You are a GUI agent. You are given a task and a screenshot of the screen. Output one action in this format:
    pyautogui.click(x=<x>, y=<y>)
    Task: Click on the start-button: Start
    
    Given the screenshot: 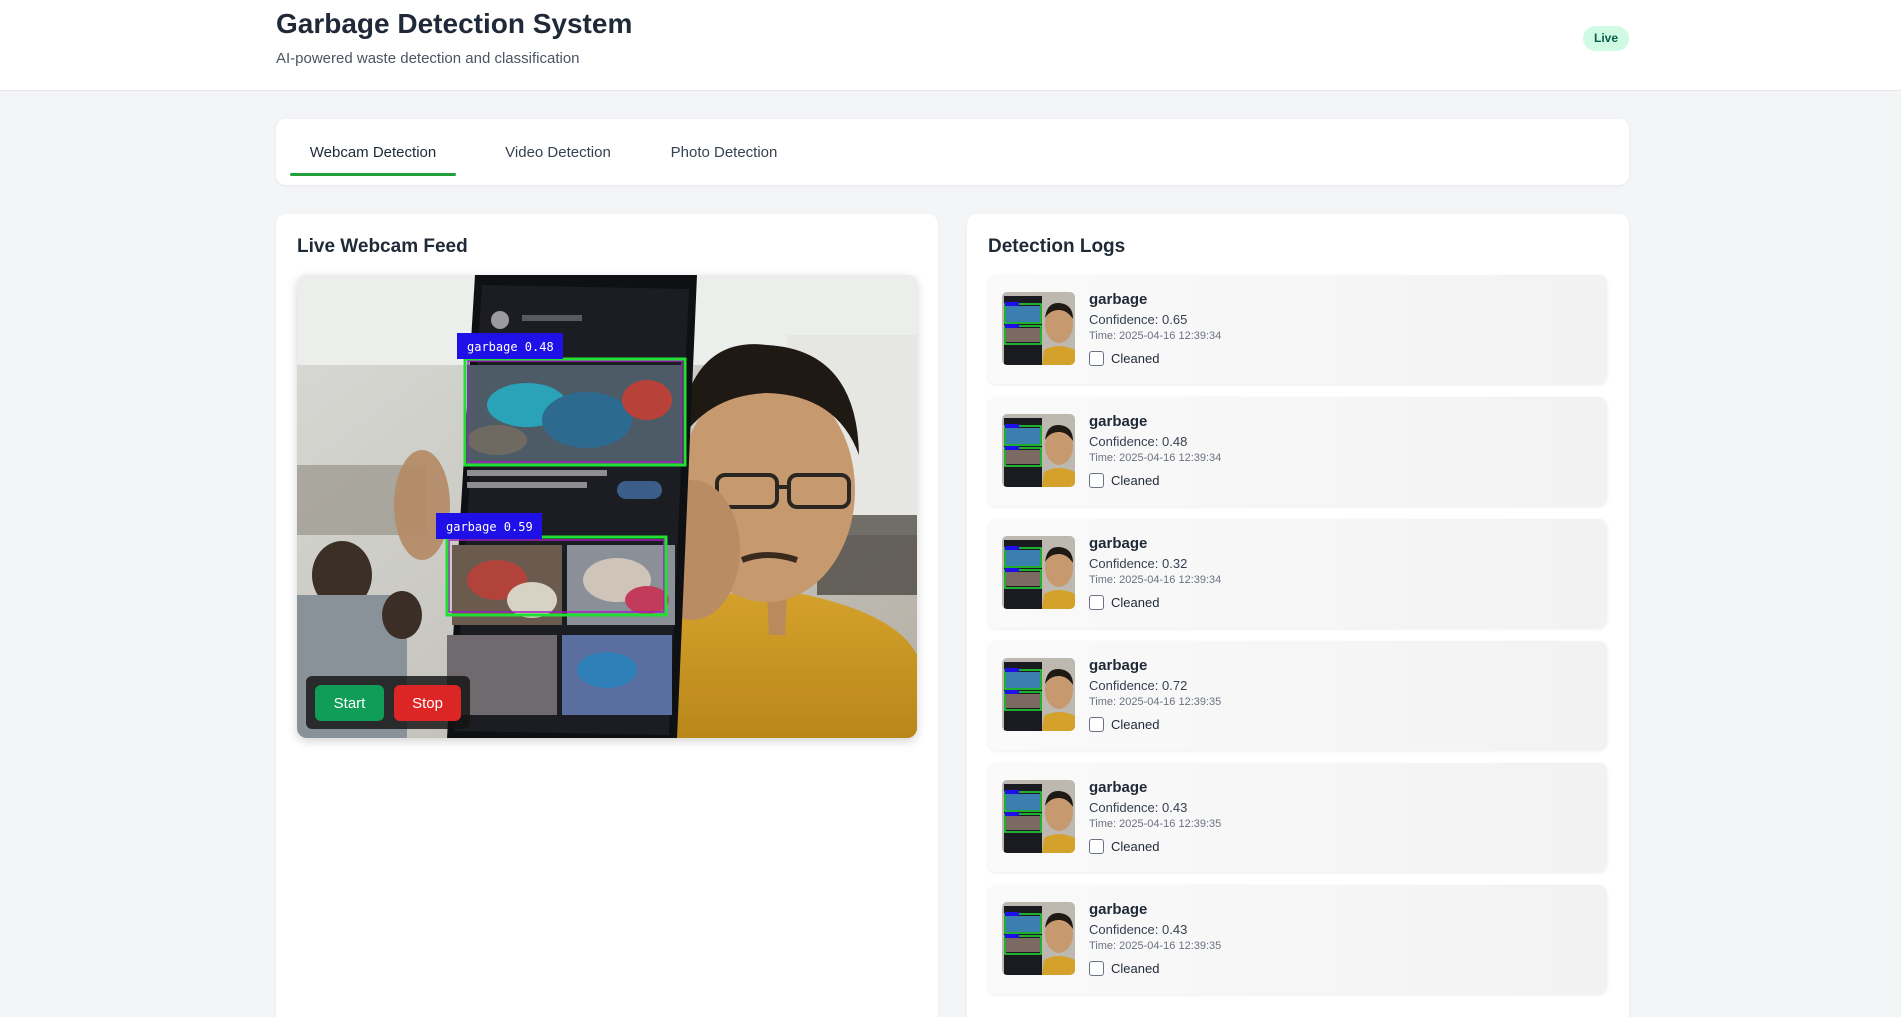 What is the action you would take?
    pyautogui.click(x=349, y=703)
    